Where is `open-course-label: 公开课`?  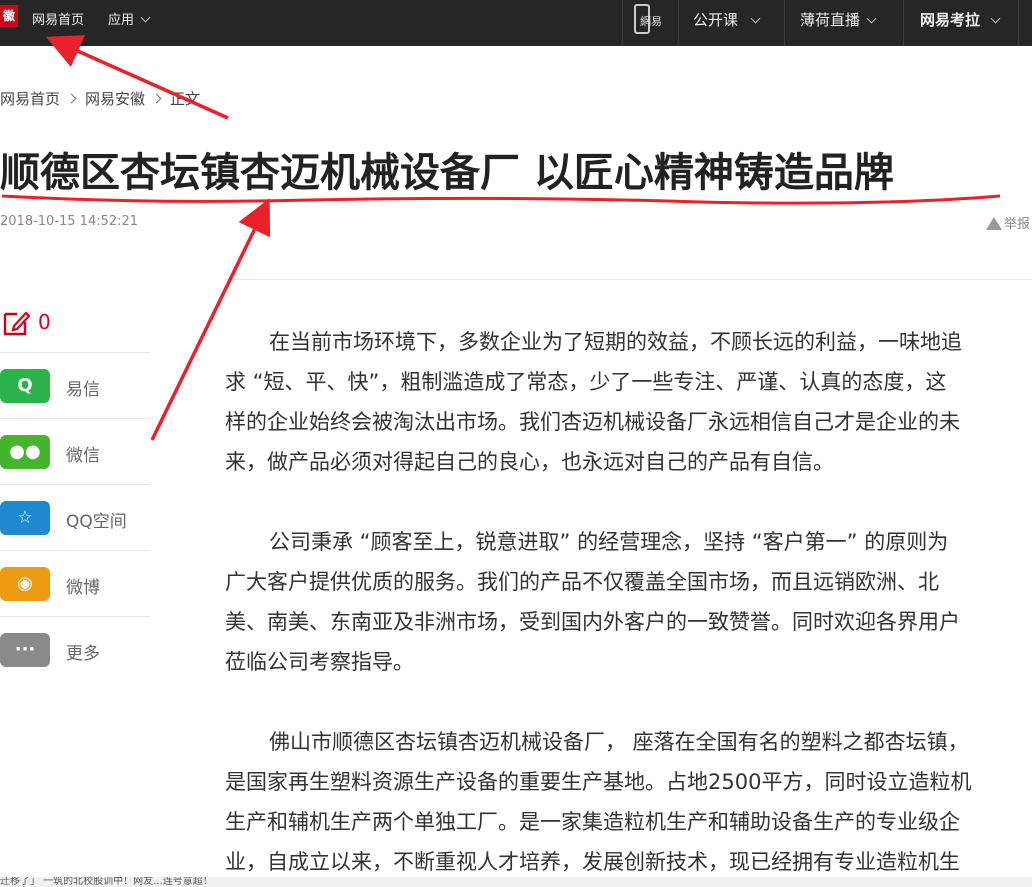
open-course-label: 公开课 is located at coordinates (716, 20).